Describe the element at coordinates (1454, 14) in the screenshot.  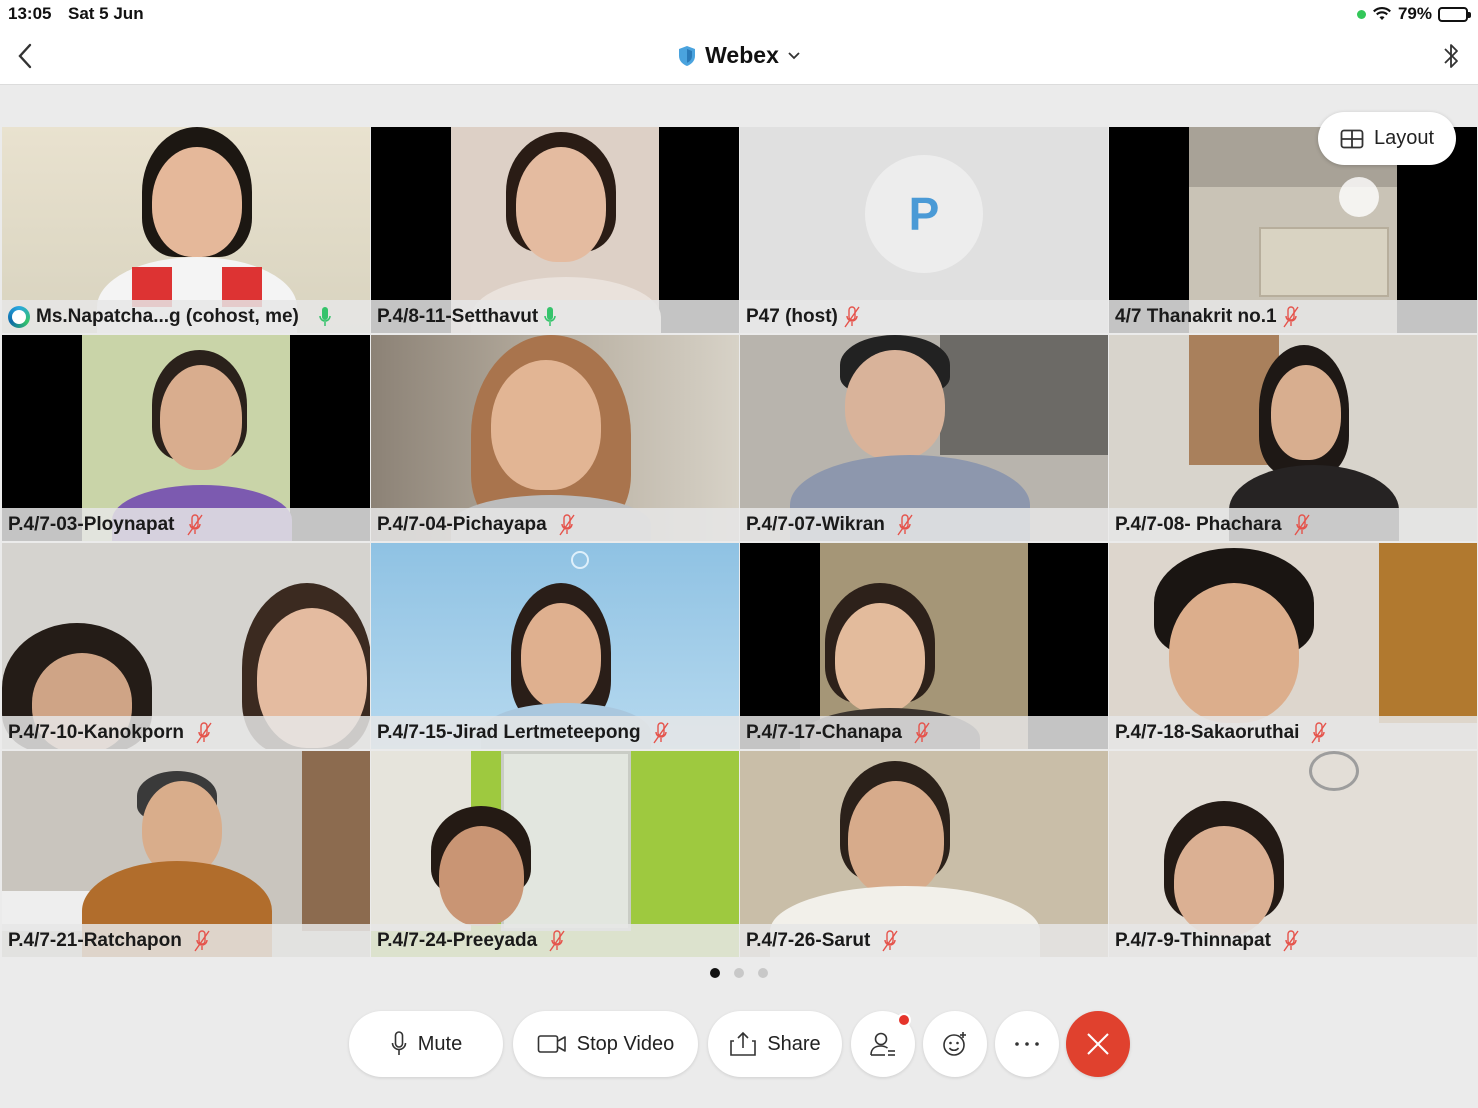
I see `battery-icon` at that location.